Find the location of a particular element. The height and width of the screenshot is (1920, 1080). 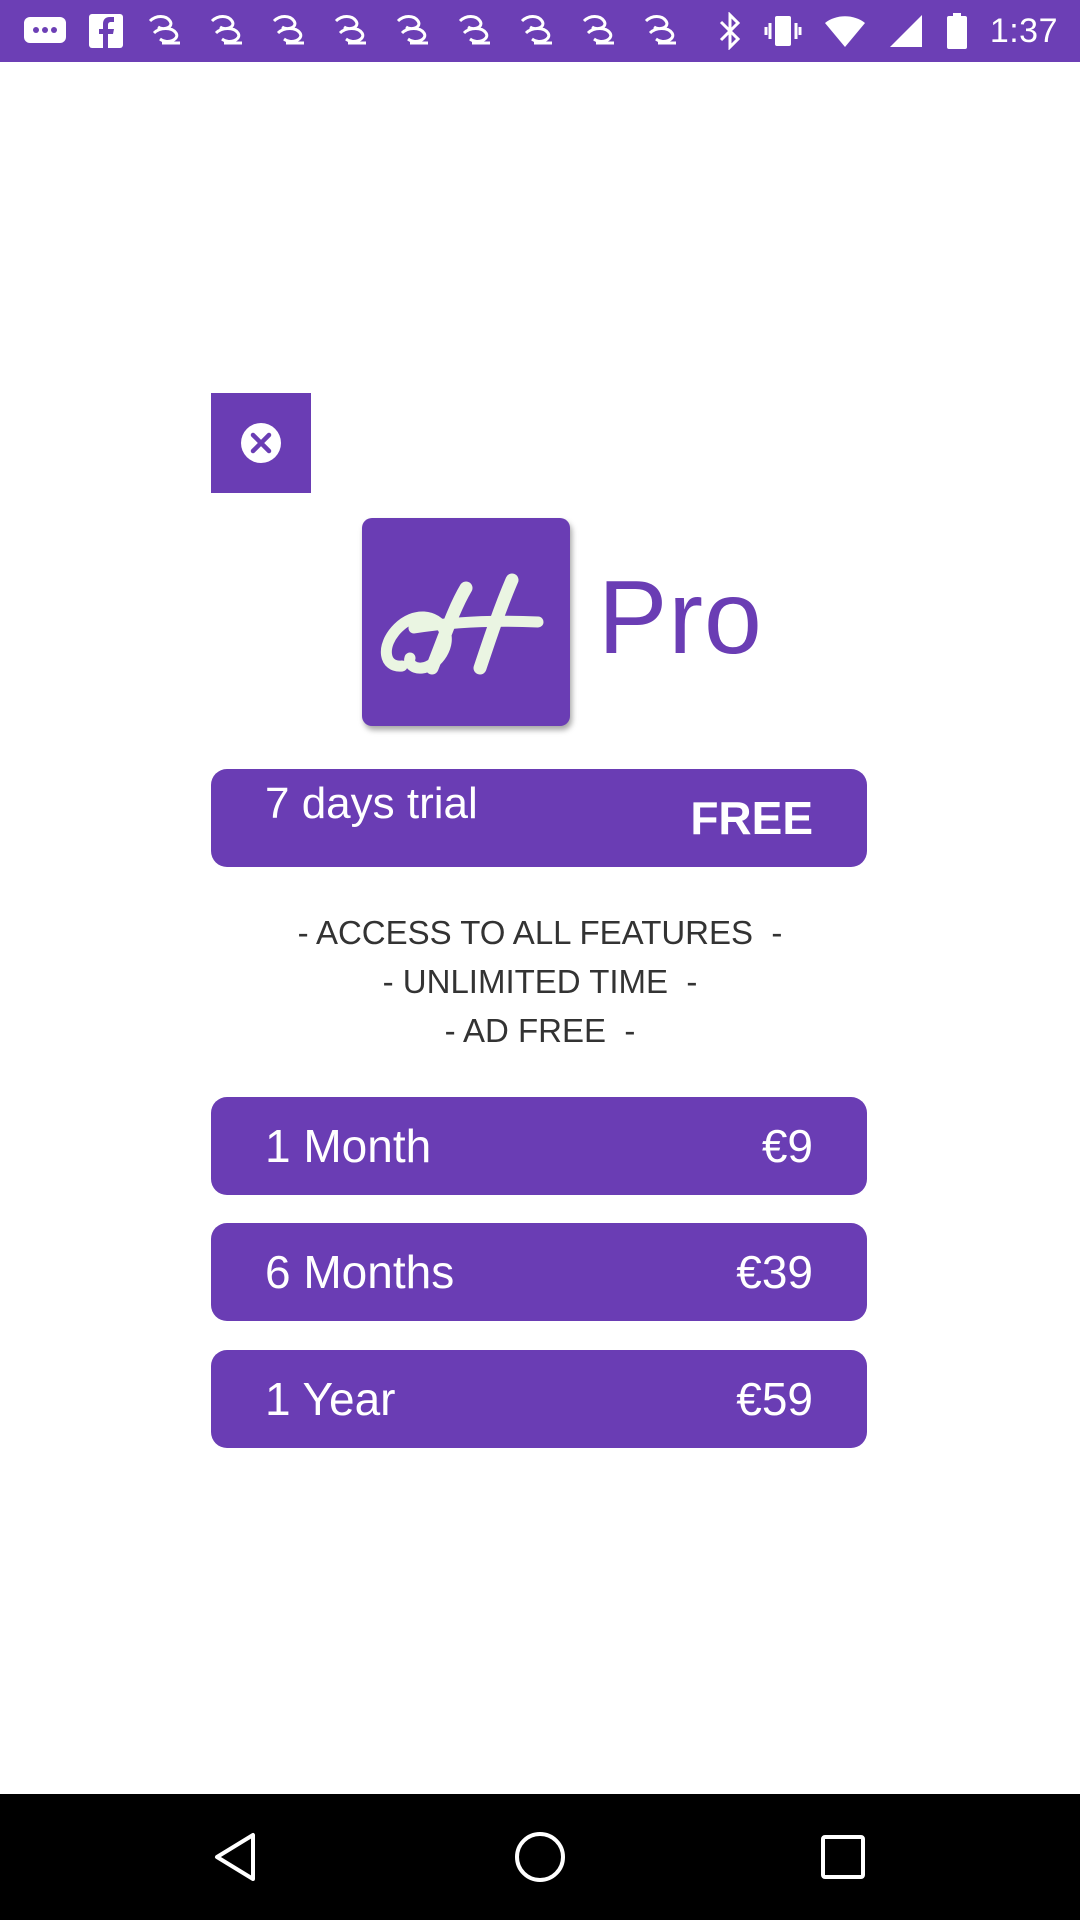

logo-pro-text: Pro is located at coordinates (680, 618).